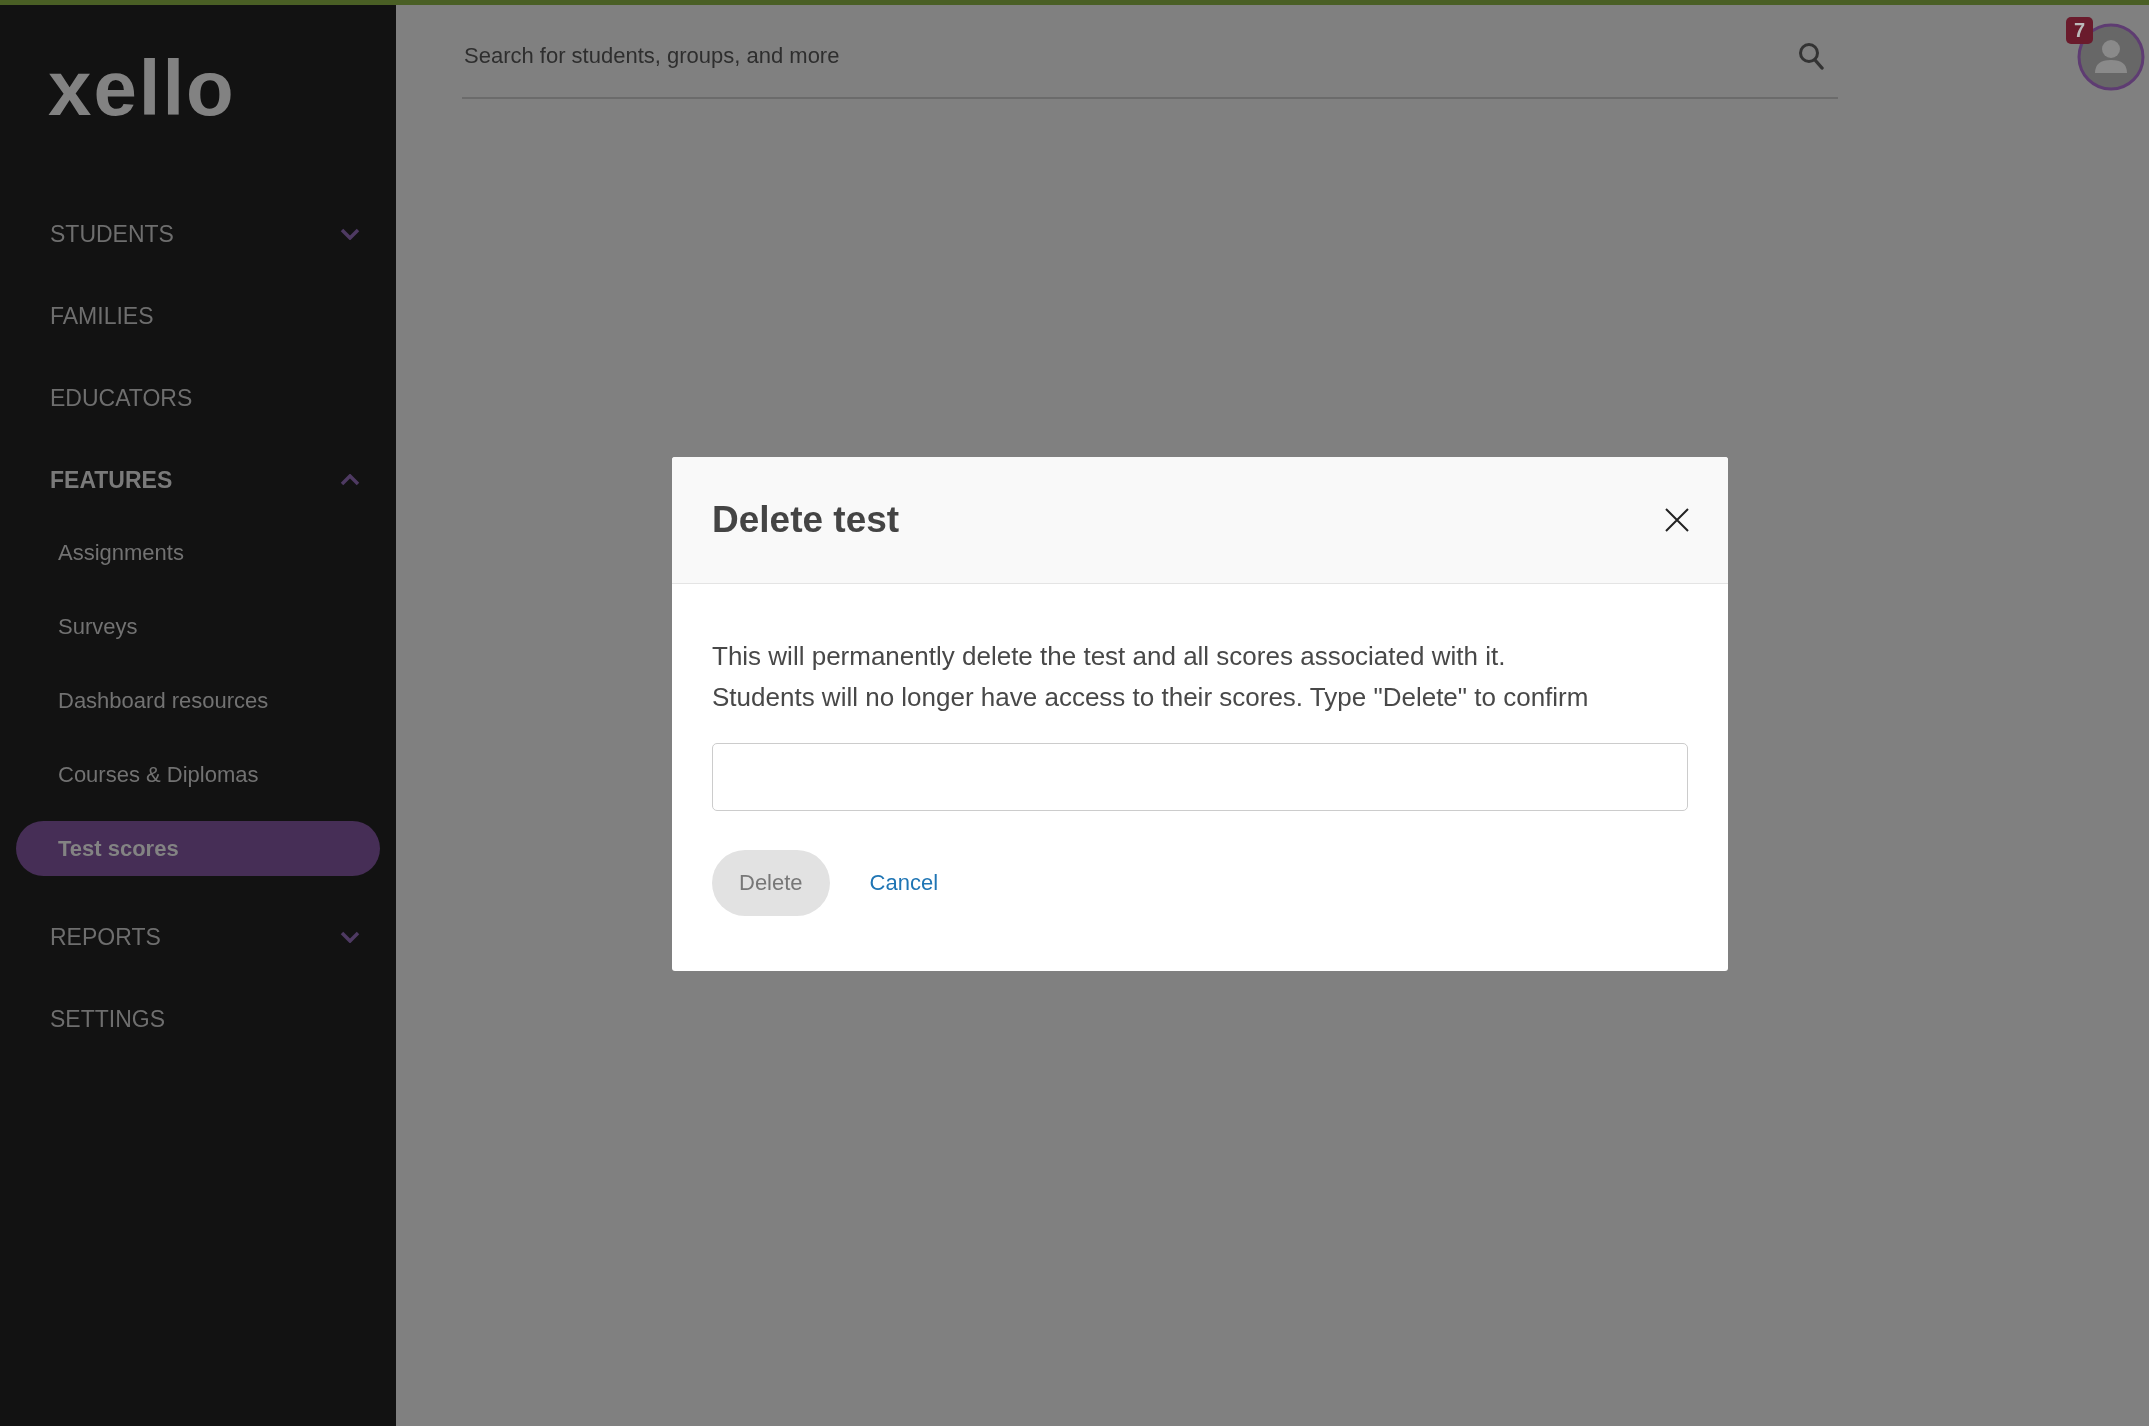 This screenshot has width=2149, height=1426. What do you see at coordinates (198, 700) in the screenshot?
I see `nav-item: Dashboard resources` at bounding box center [198, 700].